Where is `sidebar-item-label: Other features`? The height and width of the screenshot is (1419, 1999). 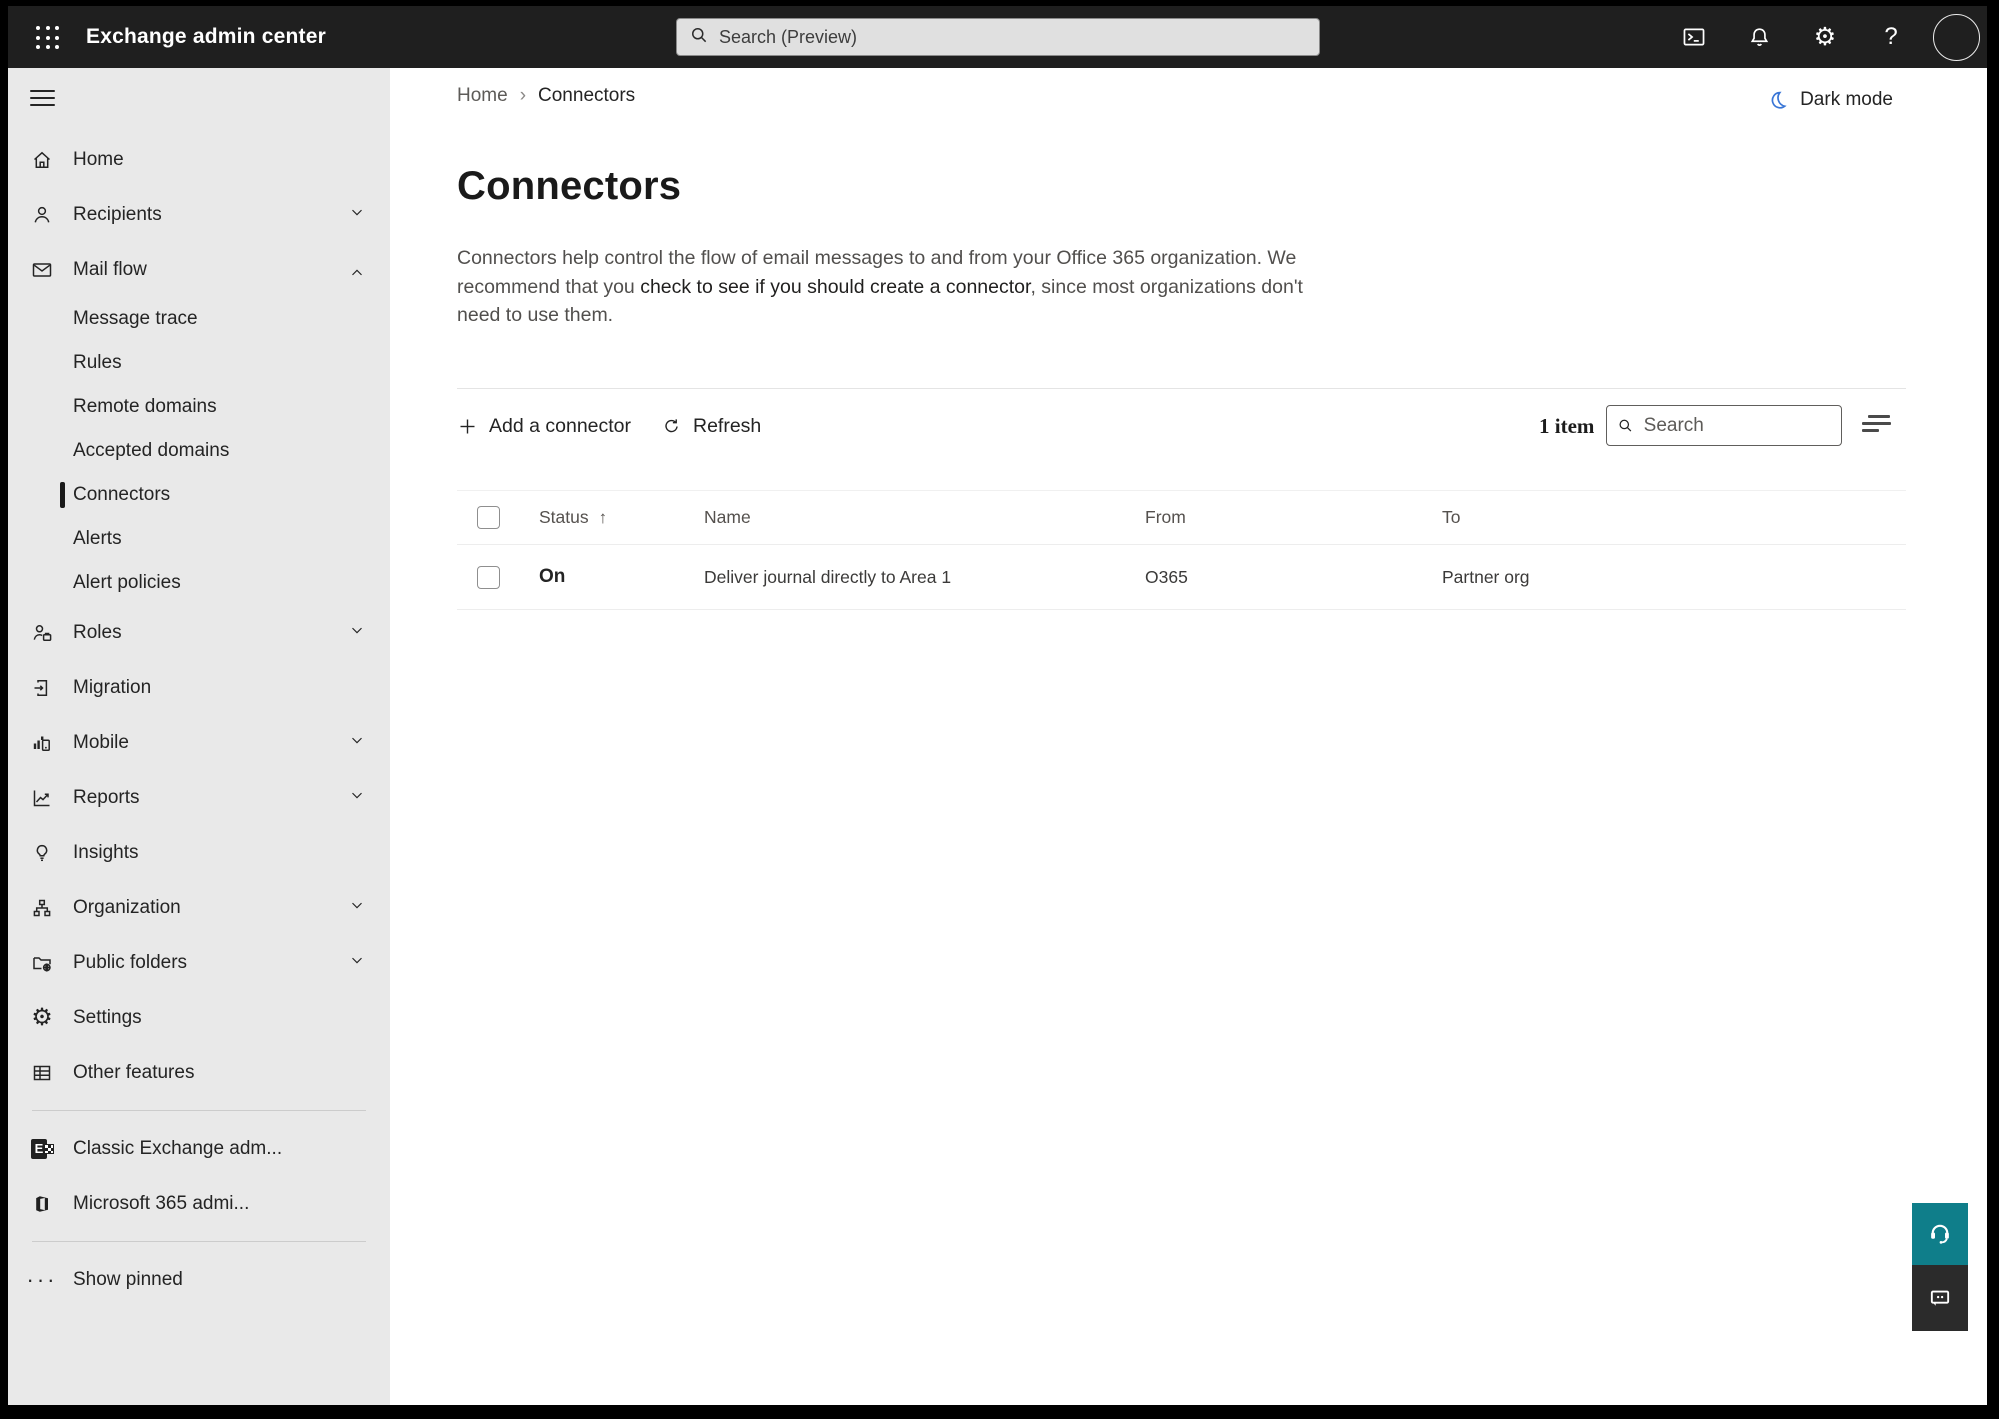 sidebar-item-label: Other features is located at coordinates (134, 1072).